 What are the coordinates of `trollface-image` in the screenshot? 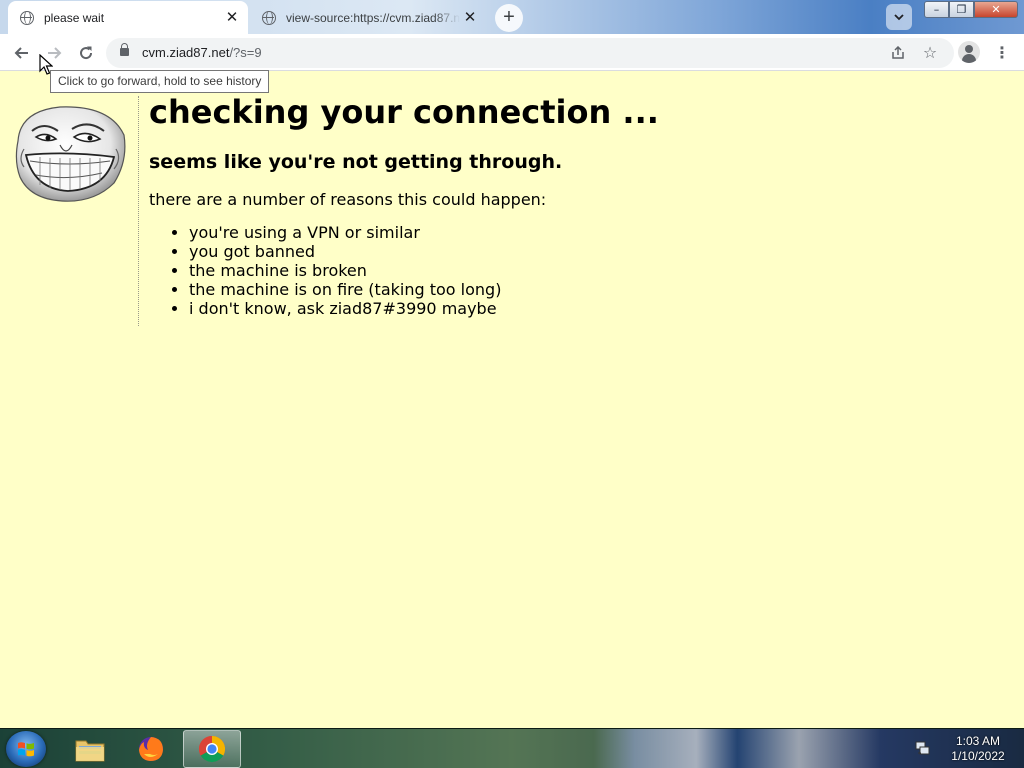 It's located at (70, 154).